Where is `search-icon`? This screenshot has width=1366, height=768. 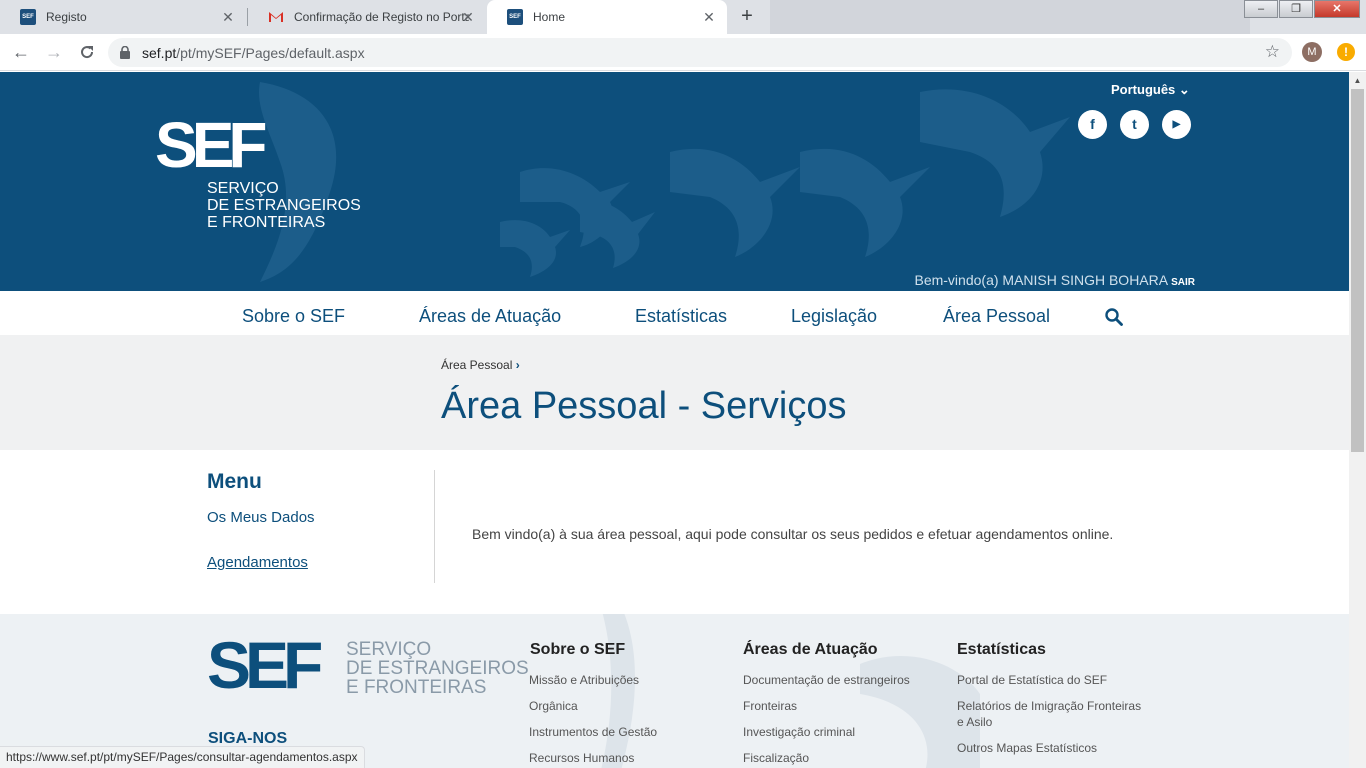
search-icon is located at coordinates (1114, 317).